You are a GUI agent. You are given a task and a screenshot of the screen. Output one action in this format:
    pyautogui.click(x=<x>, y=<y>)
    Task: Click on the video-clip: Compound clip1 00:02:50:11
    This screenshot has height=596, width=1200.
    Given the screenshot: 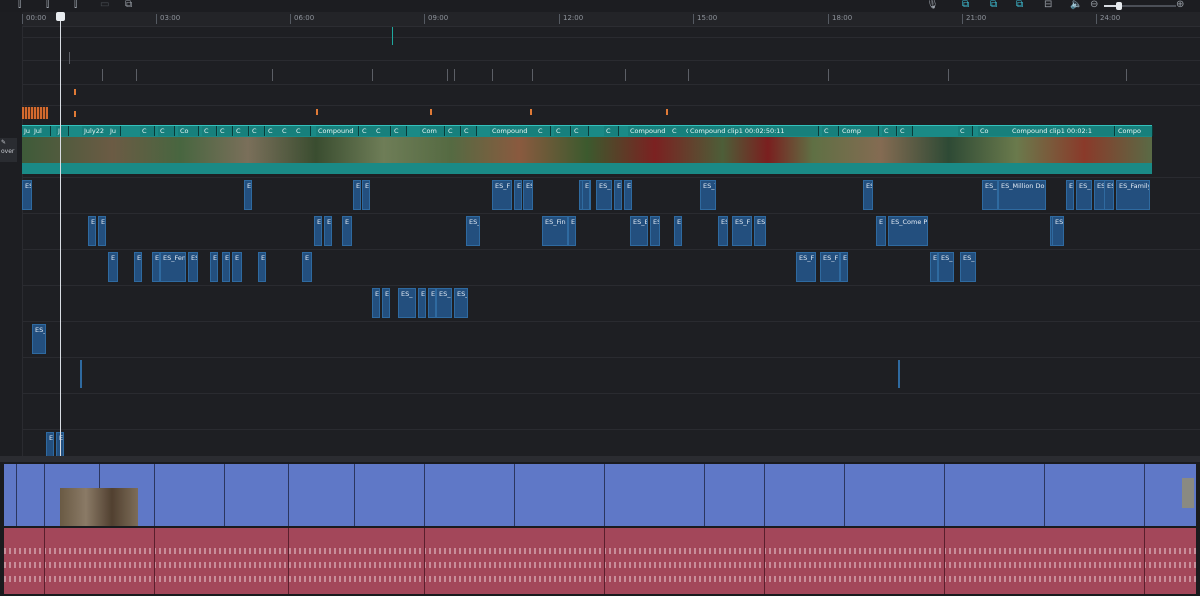 What is the action you would take?
    pyautogui.click(x=753, y=131)
    